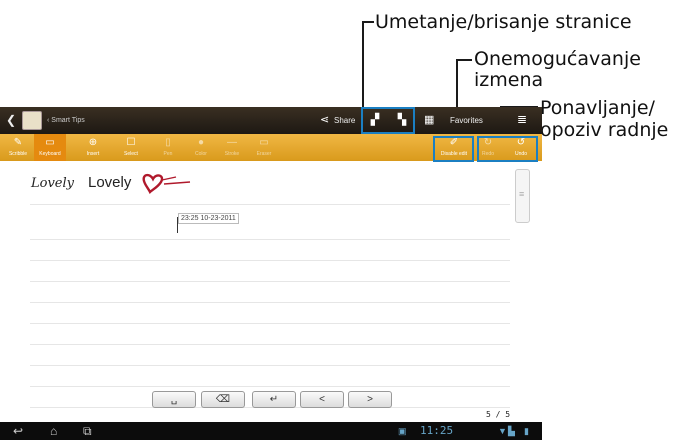 Image resolution: width=687 pixels, height=440 pixels. What do you see at coordinates (557, 59) in the screenshot?
I see `callout-disable-edit-line1: Onemogućavanje` at bounding box center [557, 59].